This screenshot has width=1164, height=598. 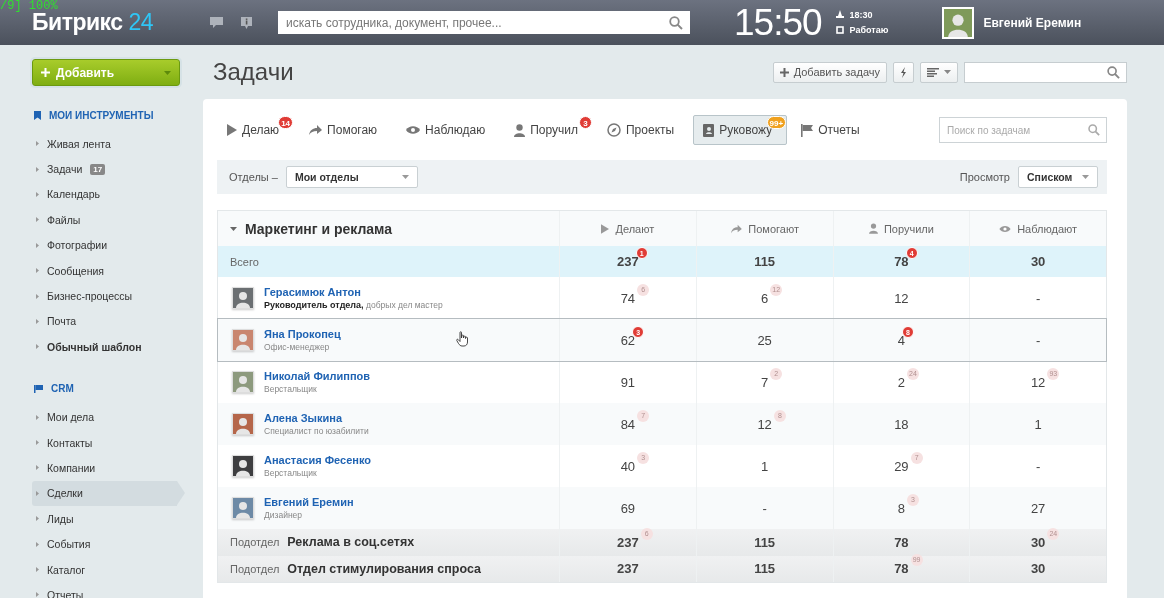 I want to click on list-menu-button, so click(x=939, y=72).